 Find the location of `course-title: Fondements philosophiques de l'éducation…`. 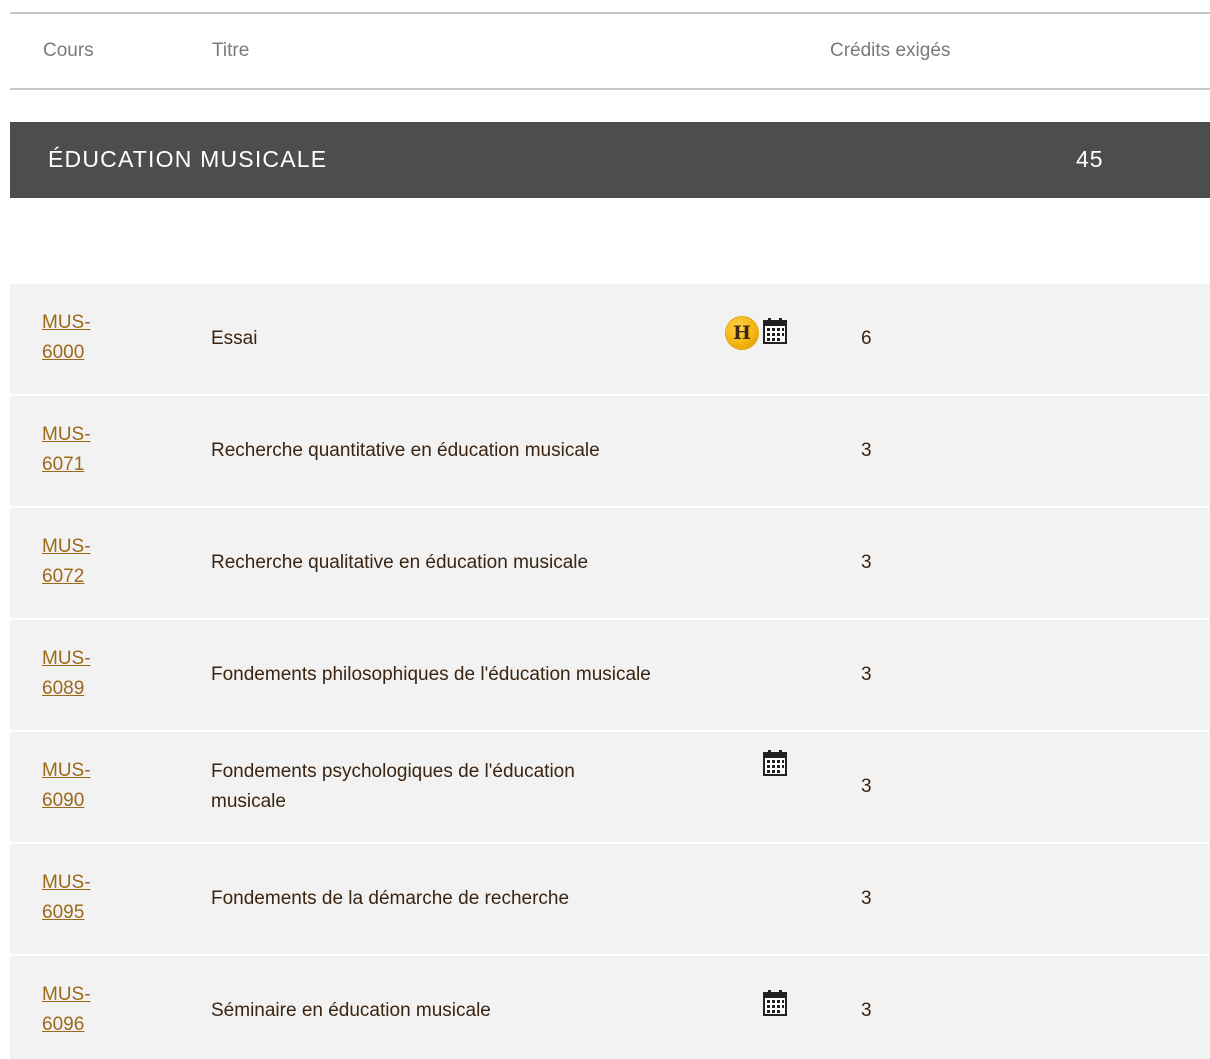

course-title: Fondements philosophiques de l'éducation… is located at coordinates (431, 674).